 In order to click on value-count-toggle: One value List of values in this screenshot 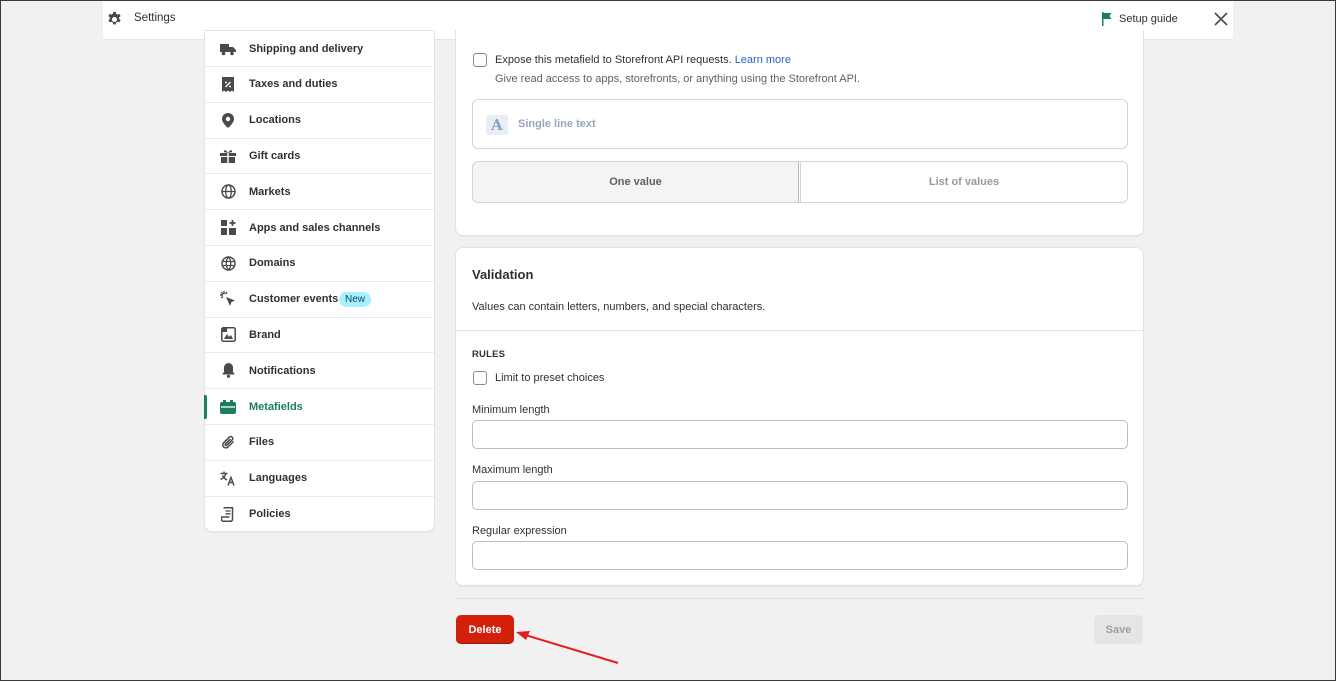, I will do `click(800, 182)`.